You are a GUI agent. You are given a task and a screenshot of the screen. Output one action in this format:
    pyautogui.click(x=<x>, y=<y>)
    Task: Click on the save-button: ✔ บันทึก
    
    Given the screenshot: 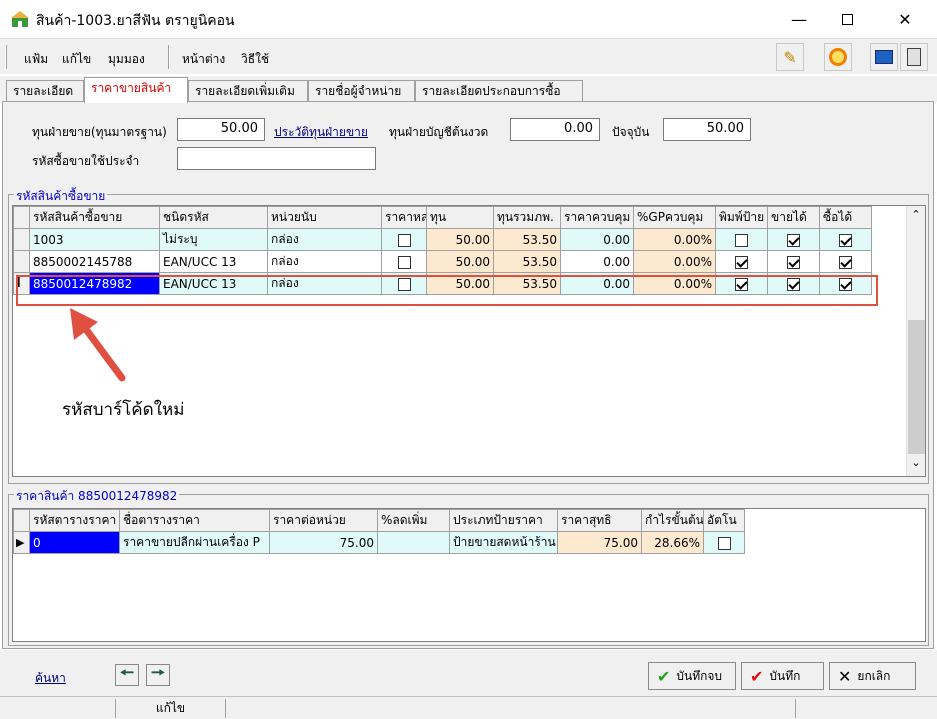 What is the action you would take?
    pyautogui.click(x=782, y=676)
    